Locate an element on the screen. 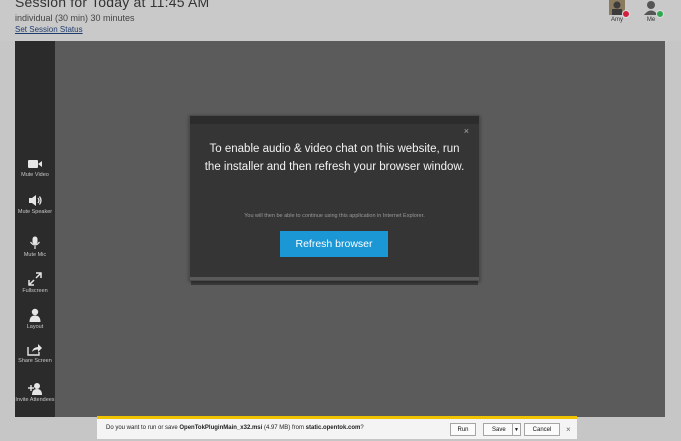 This screenshot has width=681, height=441. participant-name: Amy is located at coordinates (617, 20).